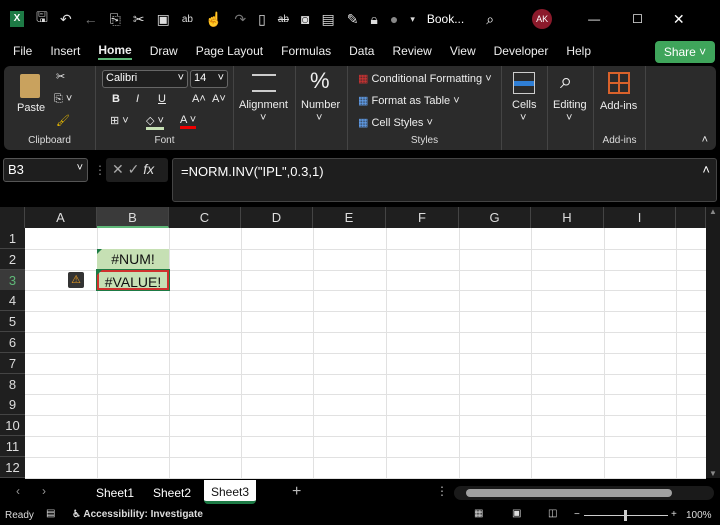  What do you see at coordinates (262, 19) in the screenshot?
I see `new-icon: ▯` at bounding box center [262, 19].